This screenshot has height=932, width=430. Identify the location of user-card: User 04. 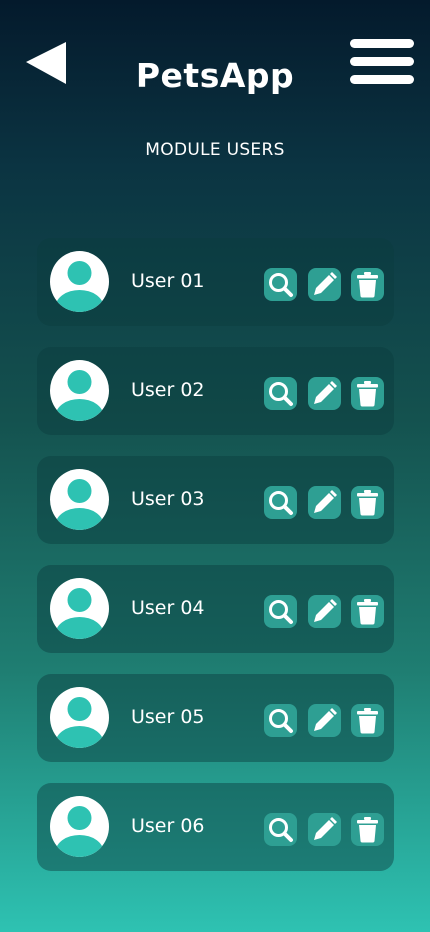
(215, 609).